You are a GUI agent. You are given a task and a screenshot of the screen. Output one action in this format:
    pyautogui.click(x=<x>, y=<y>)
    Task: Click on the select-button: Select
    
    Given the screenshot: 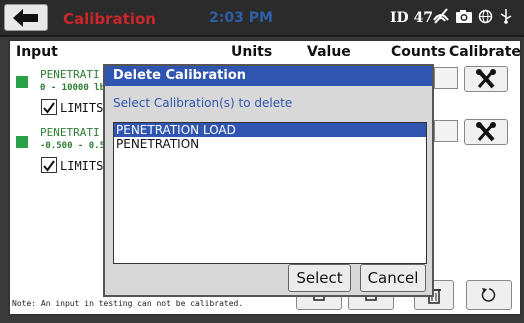 What is the action you would take?
    pyautogui.click(x=319, y=278)
    